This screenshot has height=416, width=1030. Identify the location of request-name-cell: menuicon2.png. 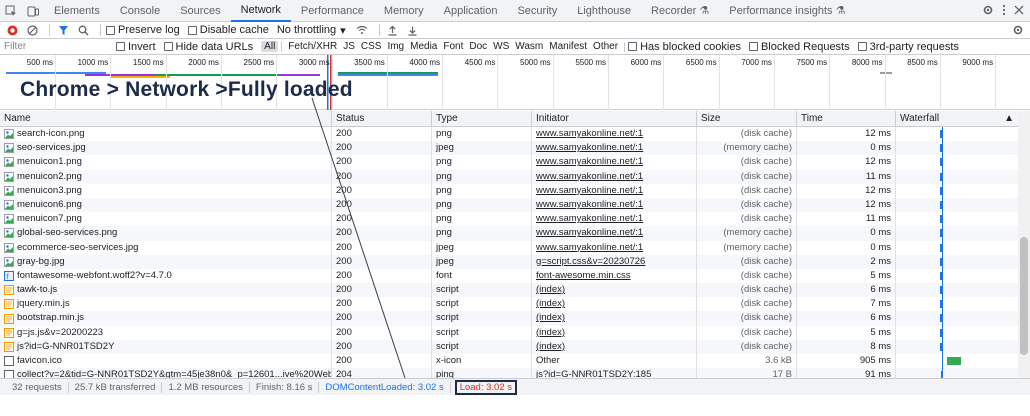
(166, 176).